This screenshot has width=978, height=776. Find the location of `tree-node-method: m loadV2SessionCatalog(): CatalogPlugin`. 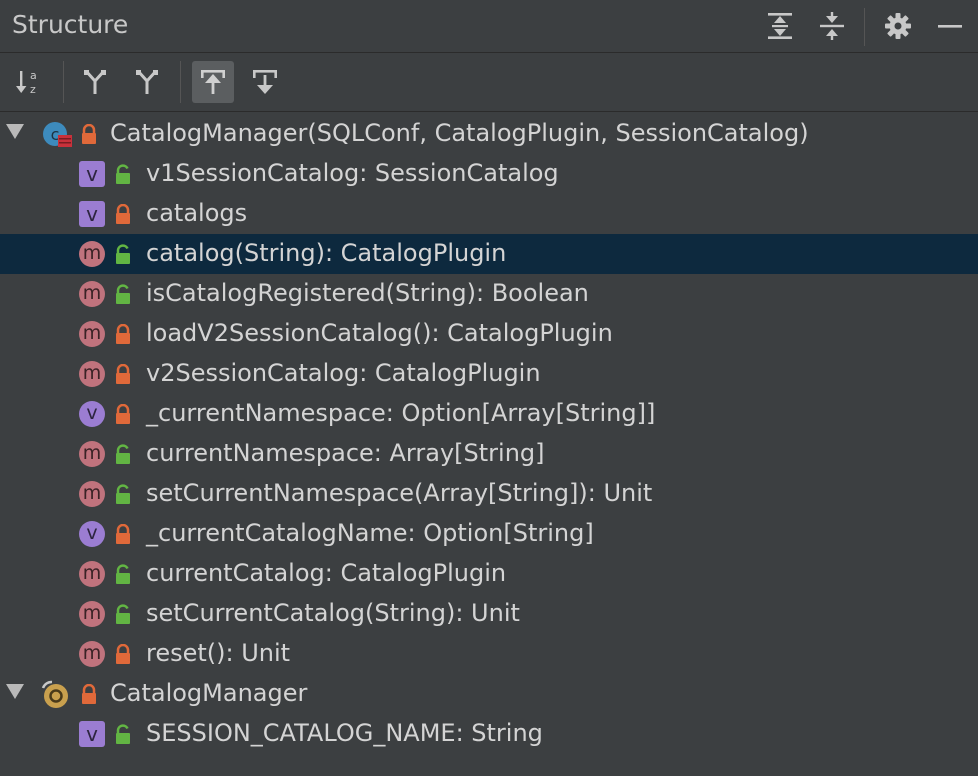

tree-node-method: m loadV2SessionCatalog(): CatalogPlugin is located at coordinates (489, 334).